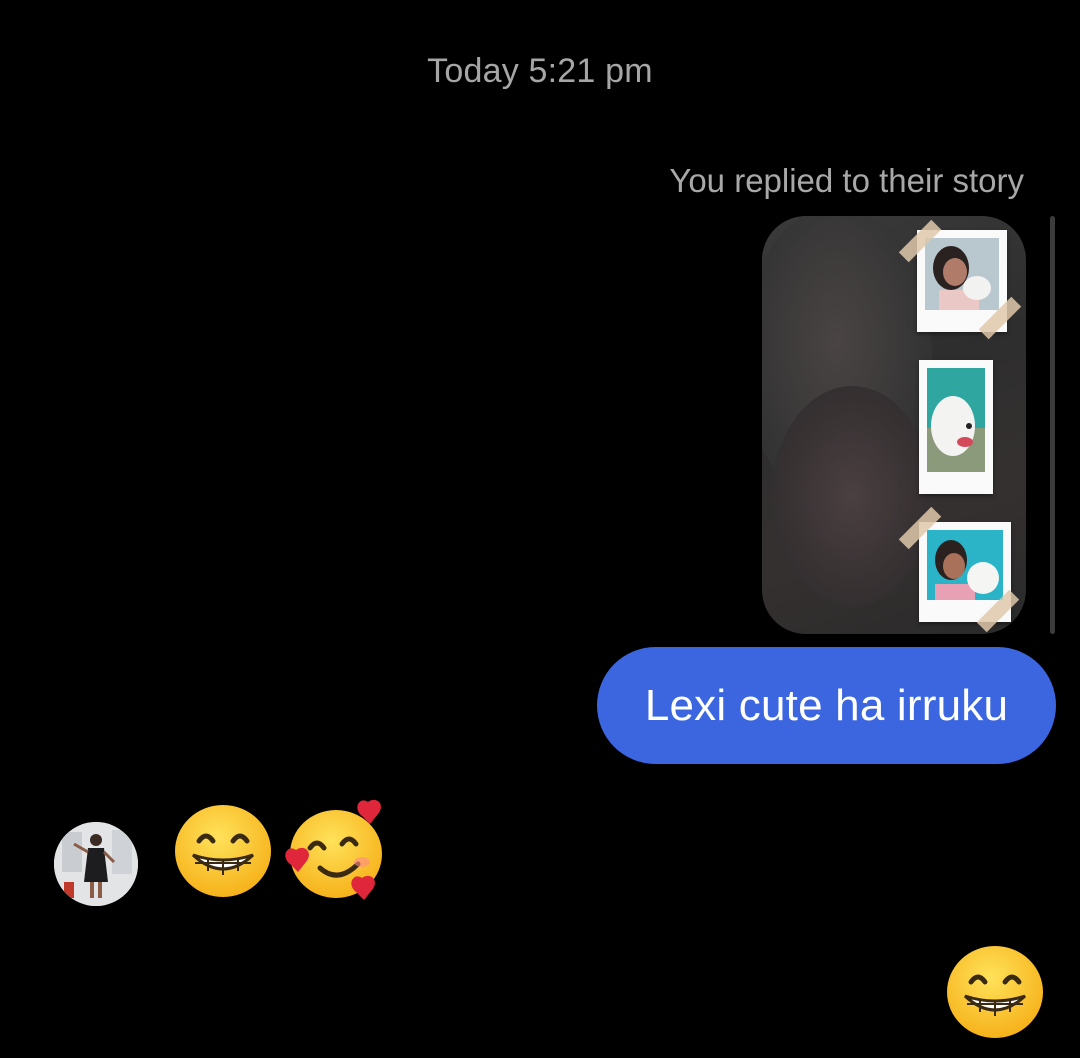 This screenshot has height=1058, width=1080. I want to click on message-timestamp: Today 5:21 pm, so click(540, 71).